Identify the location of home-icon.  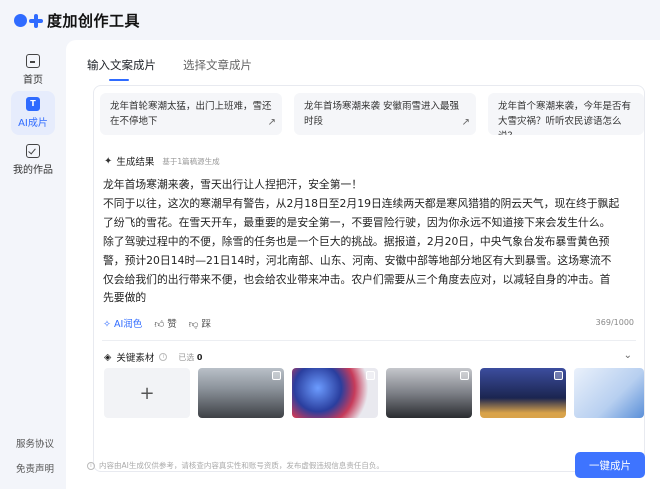
(33, 61).